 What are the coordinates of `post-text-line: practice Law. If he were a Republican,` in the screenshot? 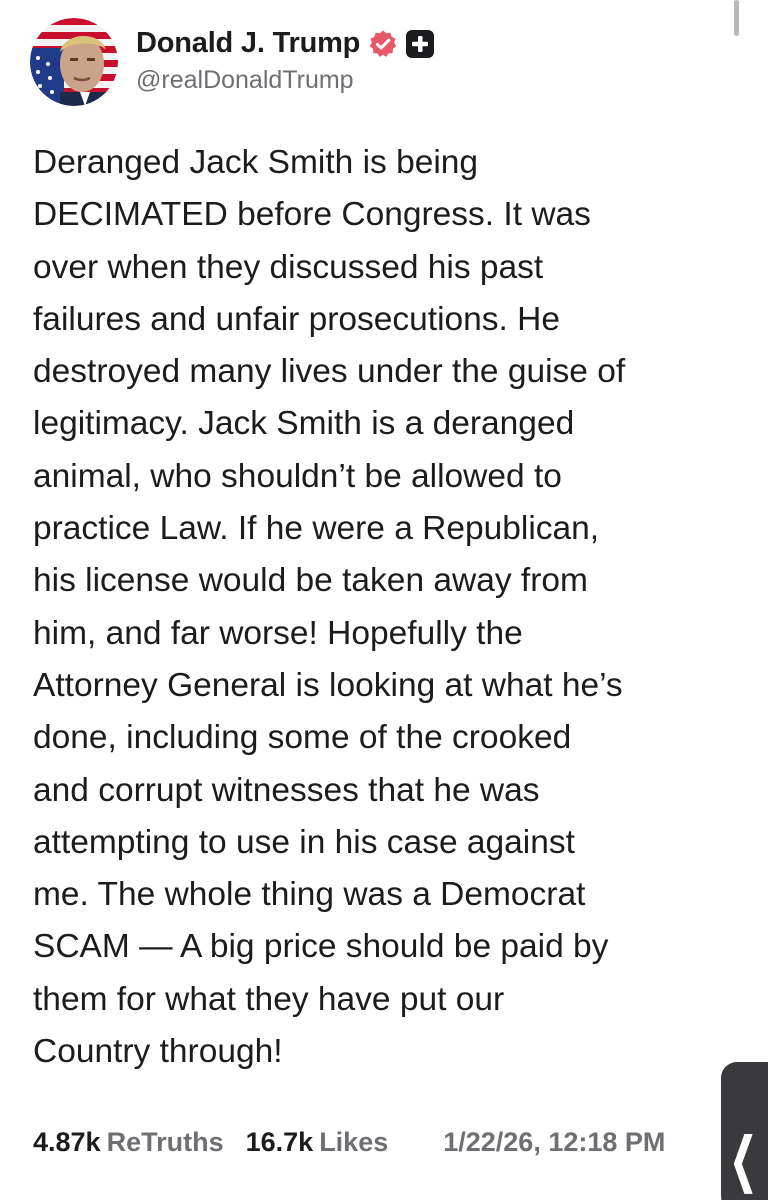 It's located at (316, 529).